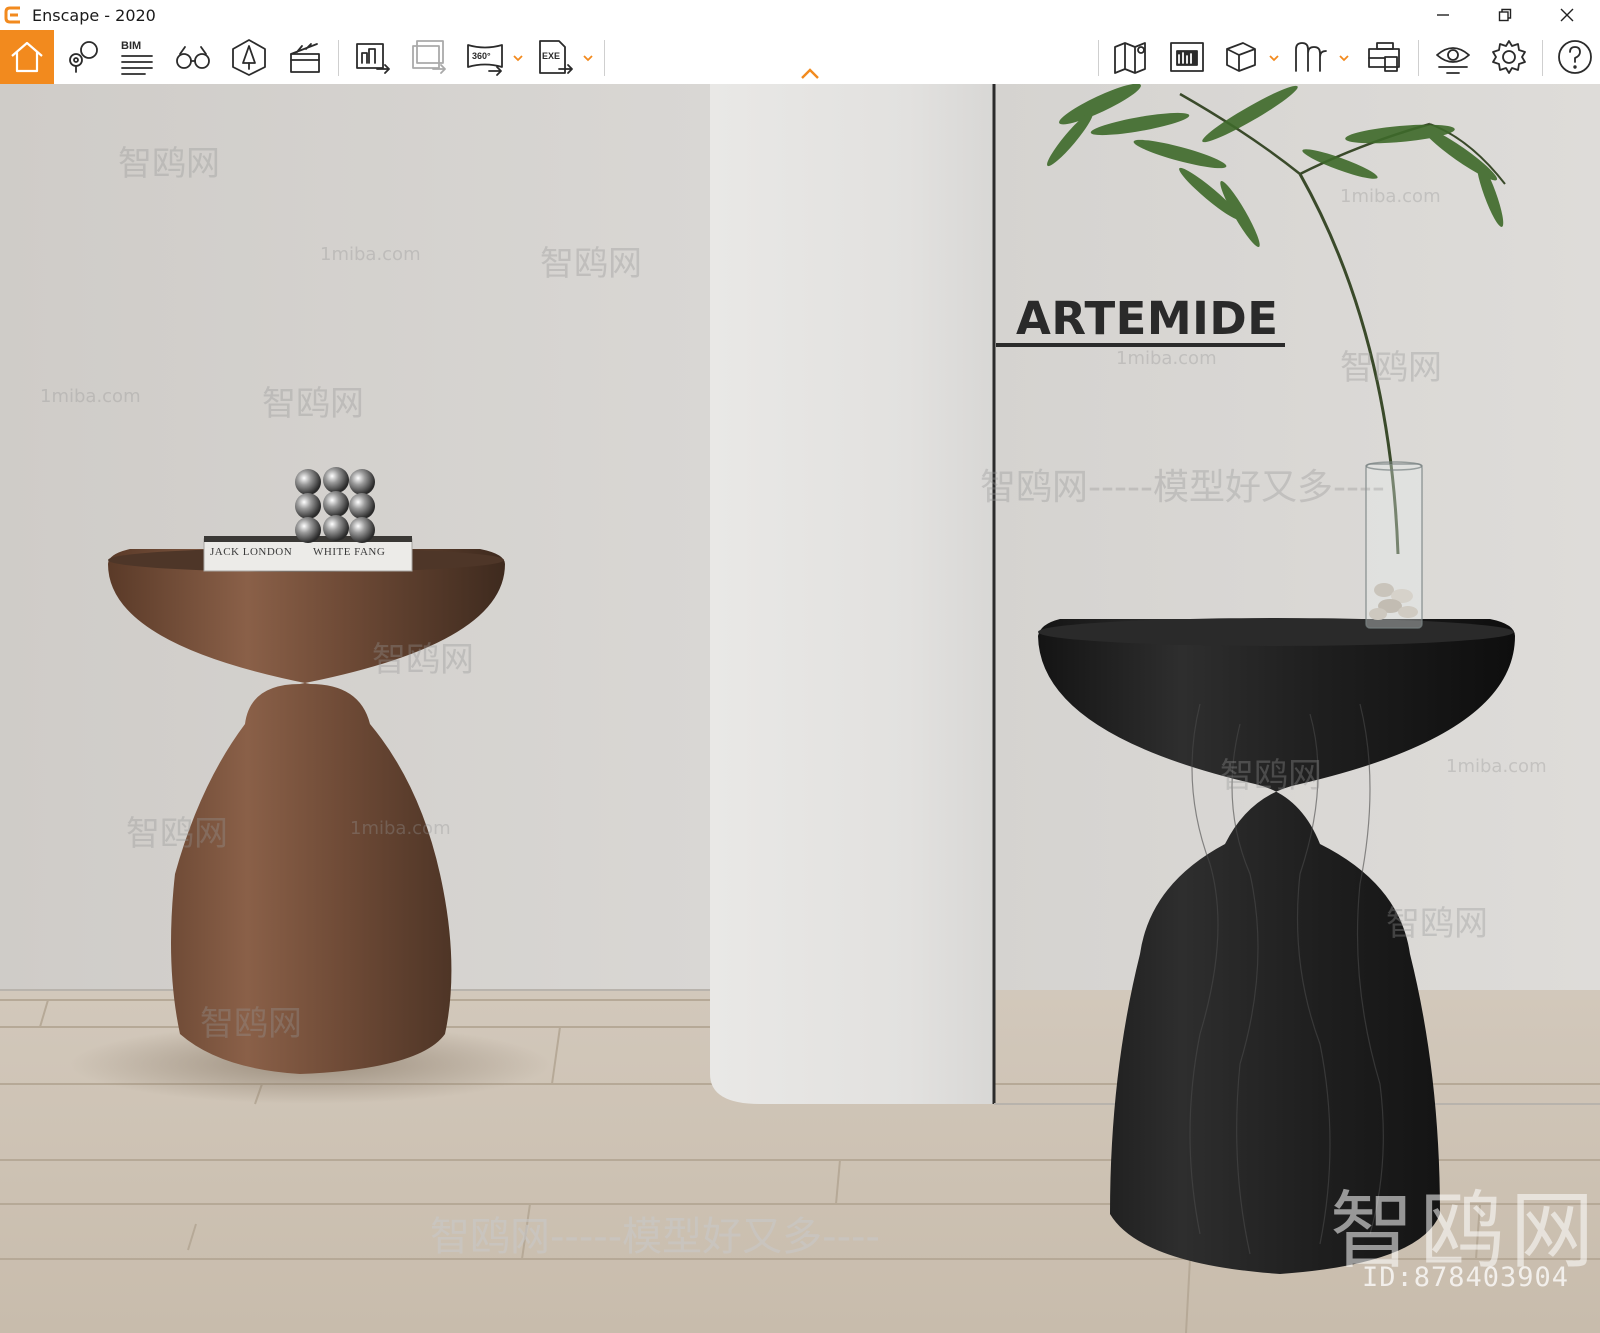 The height and width of the screenshot is (1333, 1600). I want to click on exe-dropdown, so click(588, 58).